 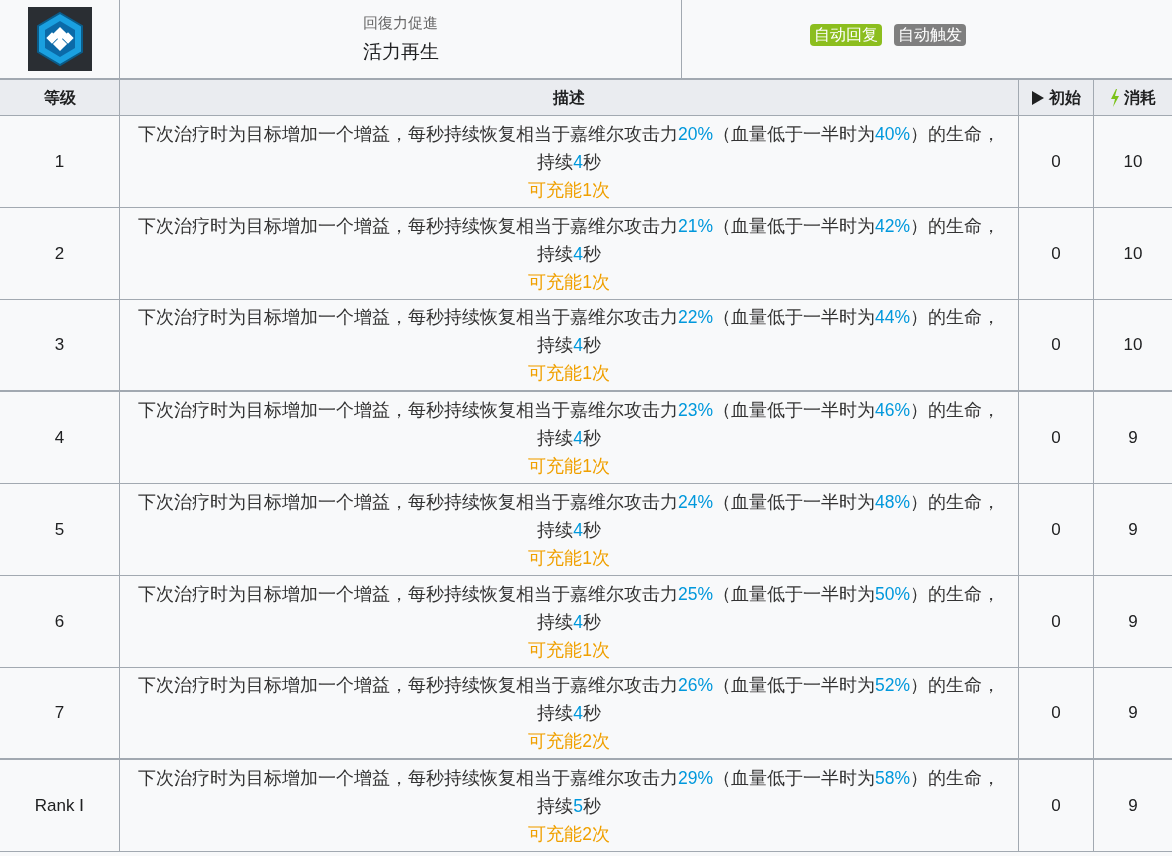 I want to click on skill-category: 回復力促進, so click(x=400, y=22).